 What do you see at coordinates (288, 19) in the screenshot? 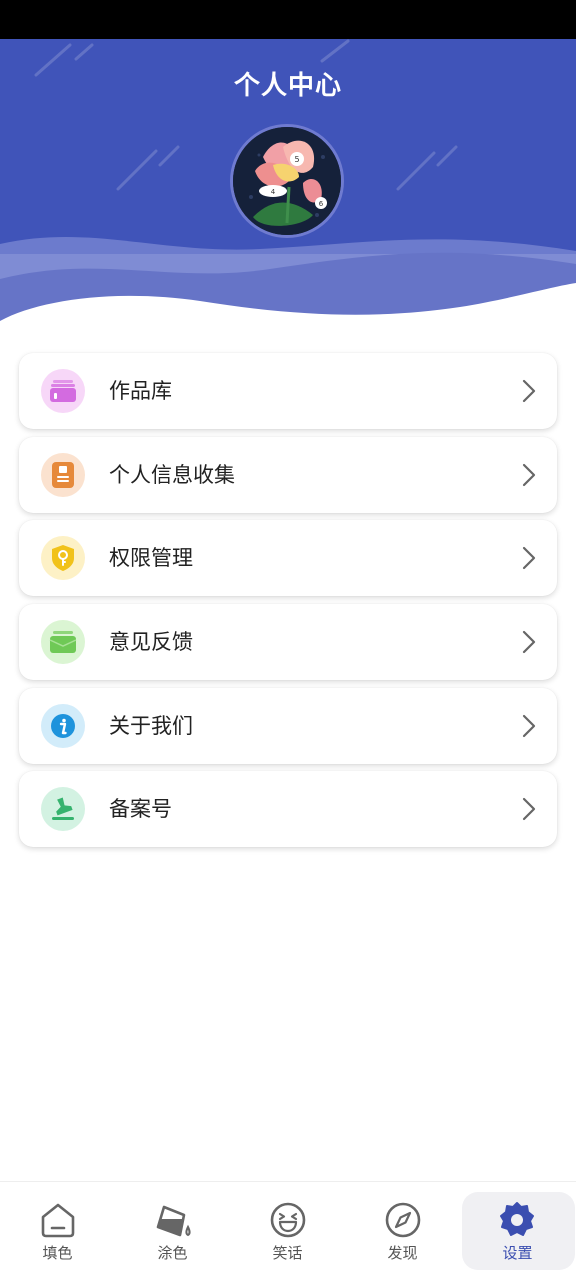
I see `status-bar` at bounding box center [288, 19].